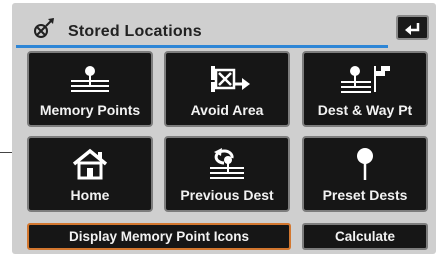 The width and height of the screenshot is (439, 256). I want to click on memory-points-button: Memory Points, so click(90, 89).